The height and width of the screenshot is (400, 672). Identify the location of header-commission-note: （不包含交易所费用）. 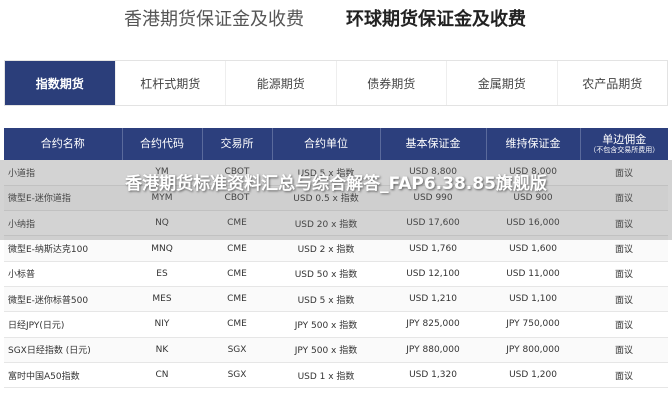
(624, 149).